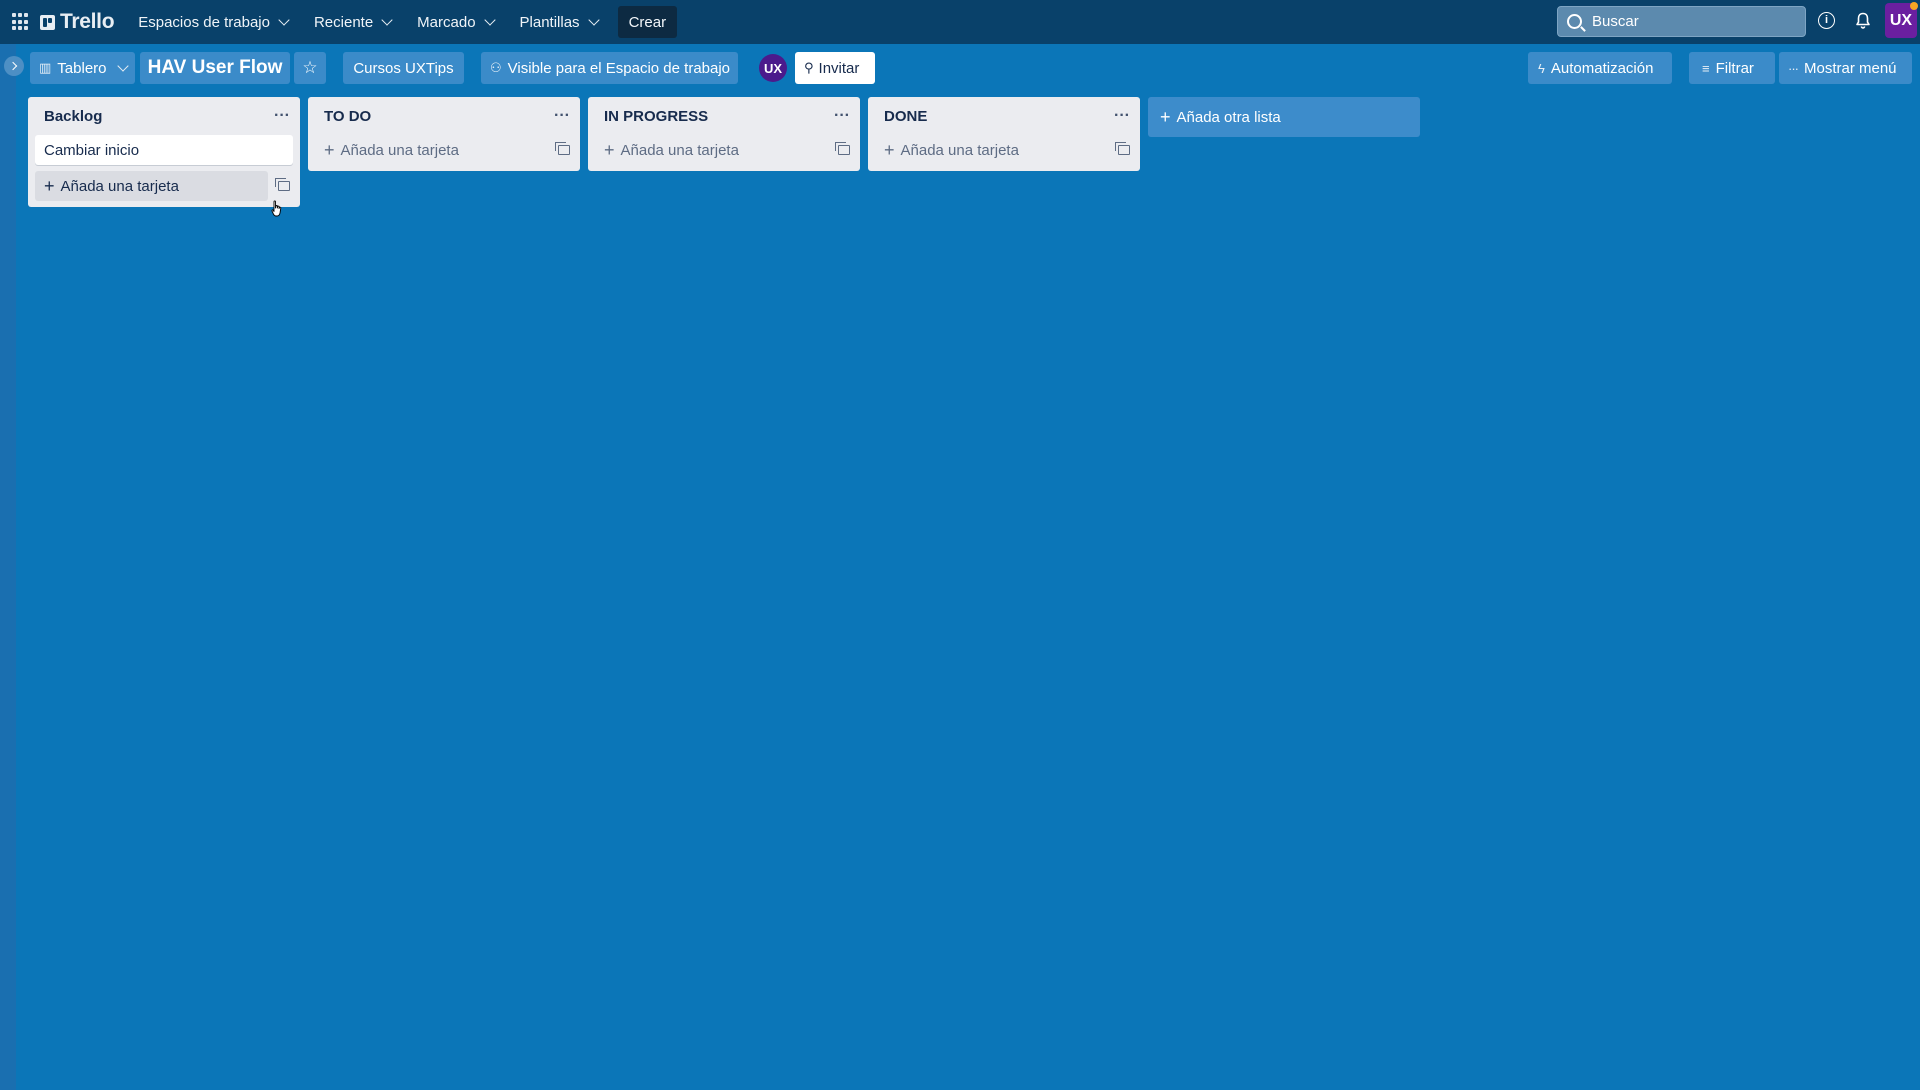 The width and height of the screenshot is (1920, 1090). I want to click on visibility-label: Visible para el Espacio de trabajo, so click(619, 68).